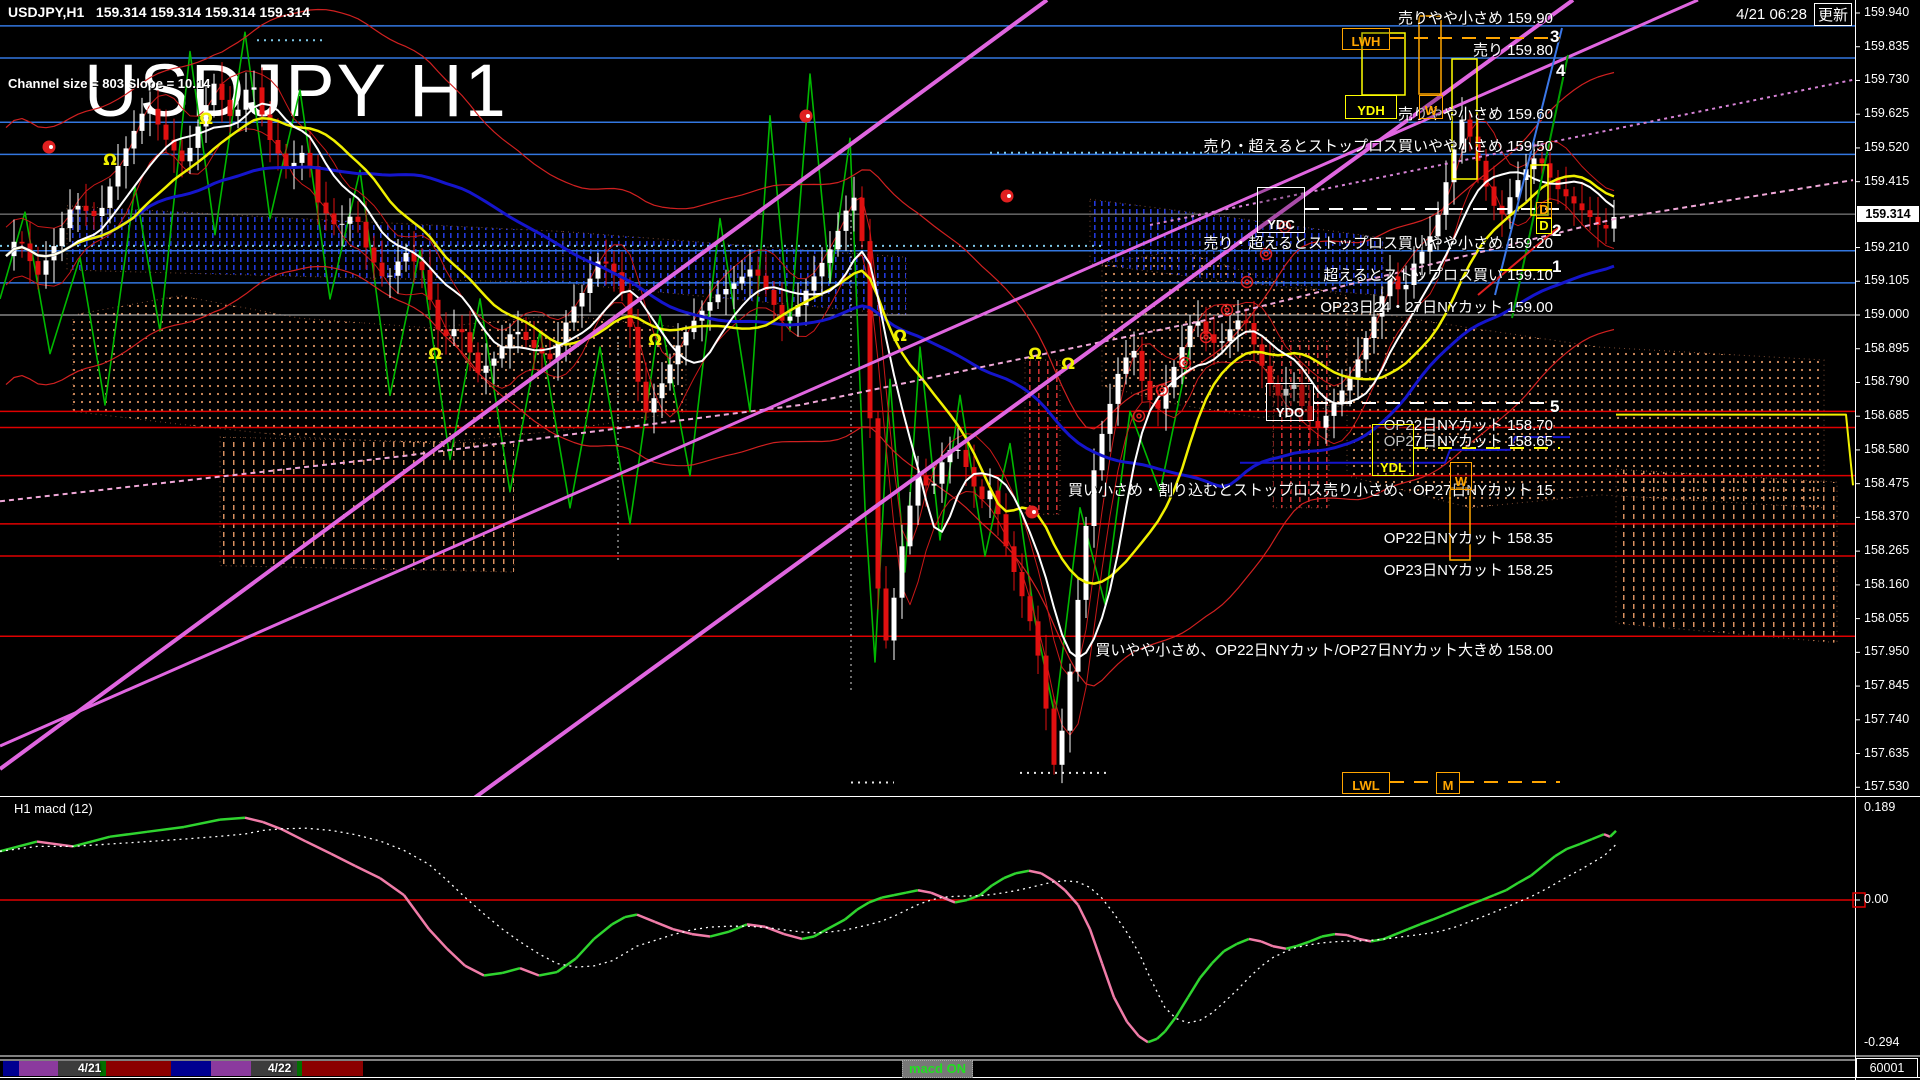 The image size is (1920, 1080). I want to click on level-annotation: 売りやや小さめ 159.60, so click(1475, 115).